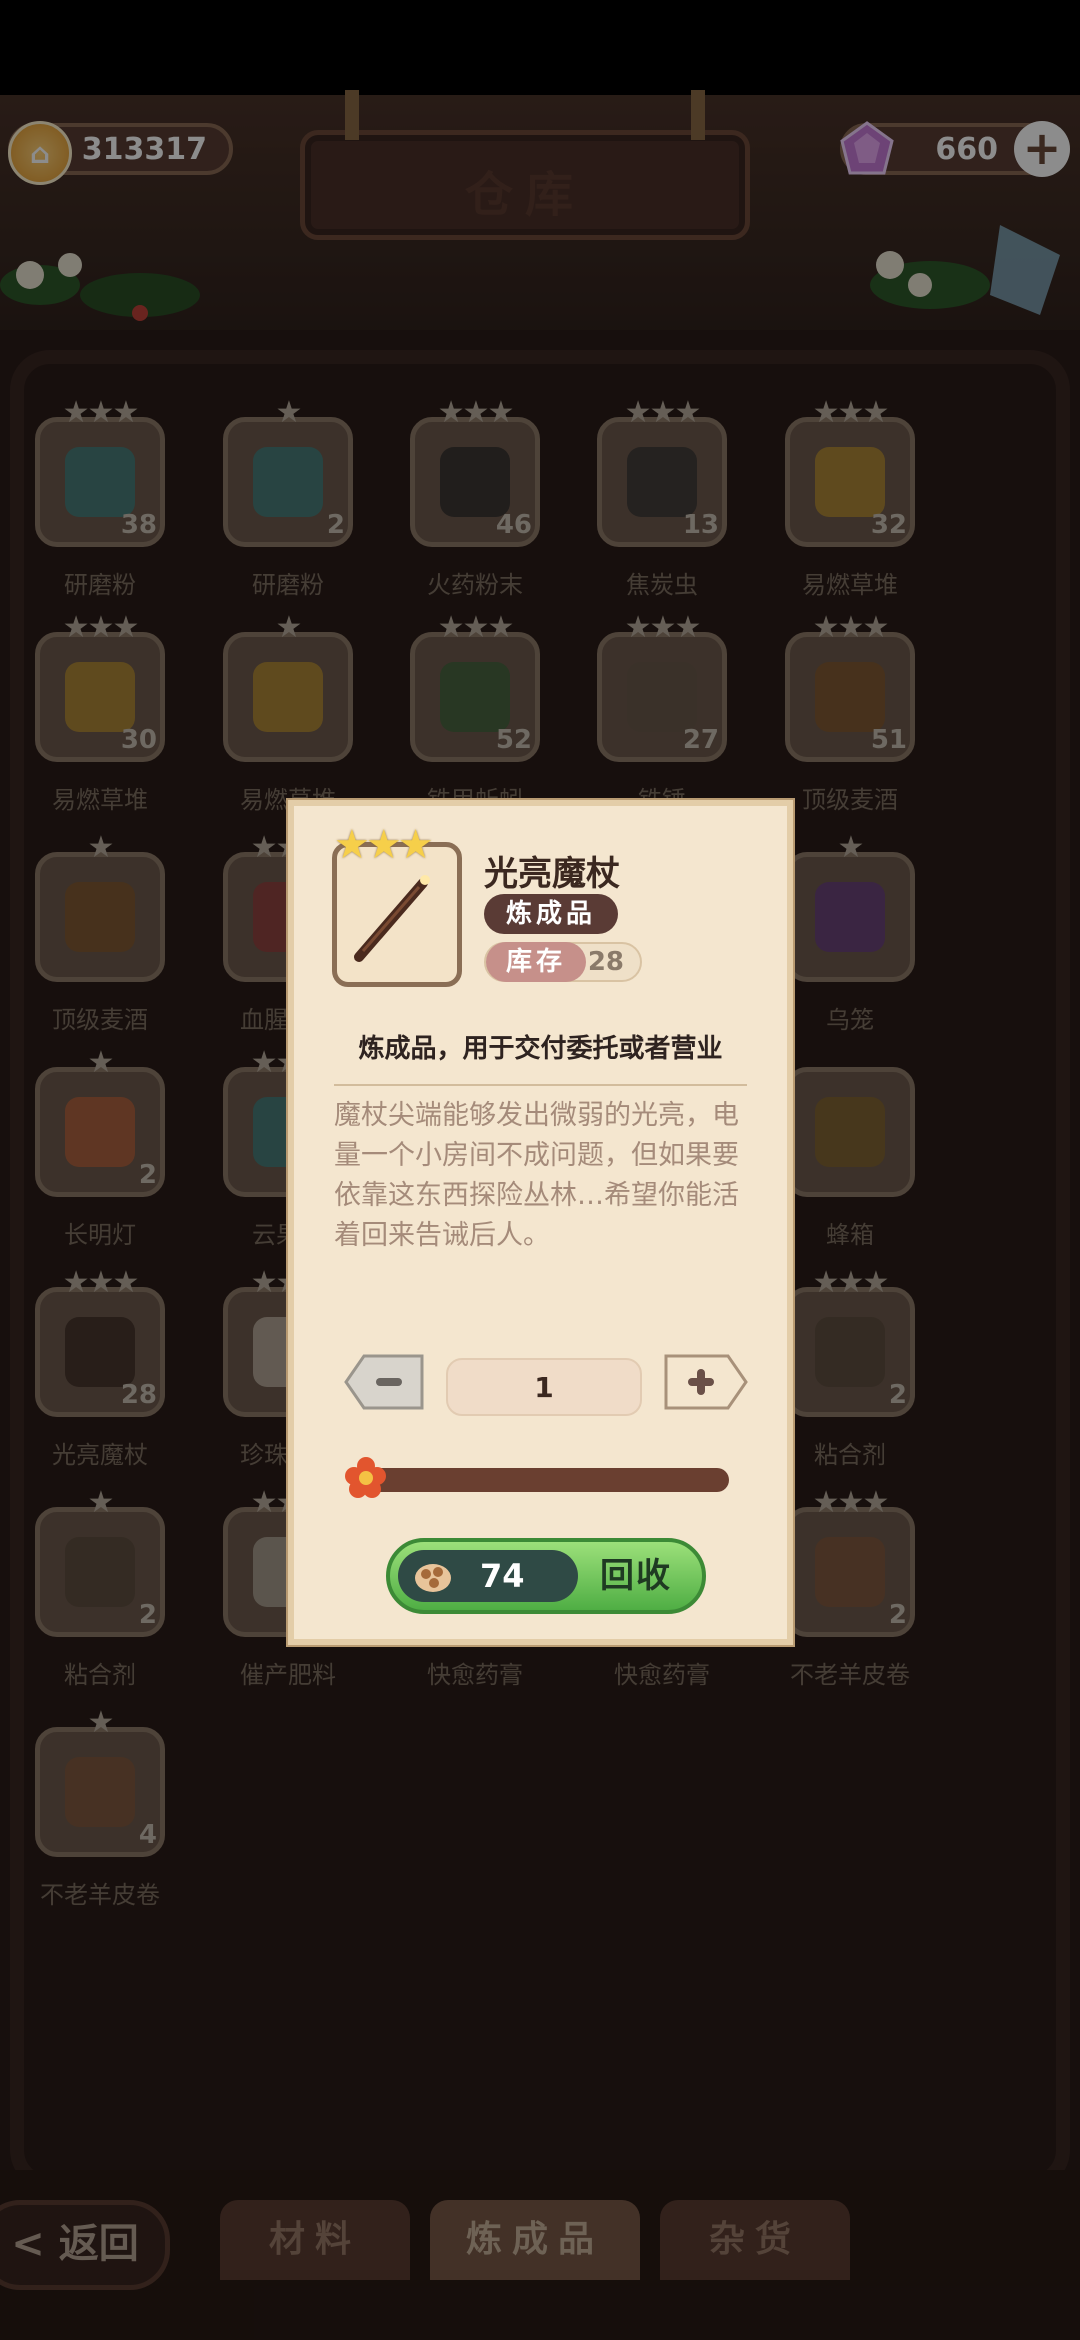  I want to click on recycle-label: 回收, so click(636, 1576).